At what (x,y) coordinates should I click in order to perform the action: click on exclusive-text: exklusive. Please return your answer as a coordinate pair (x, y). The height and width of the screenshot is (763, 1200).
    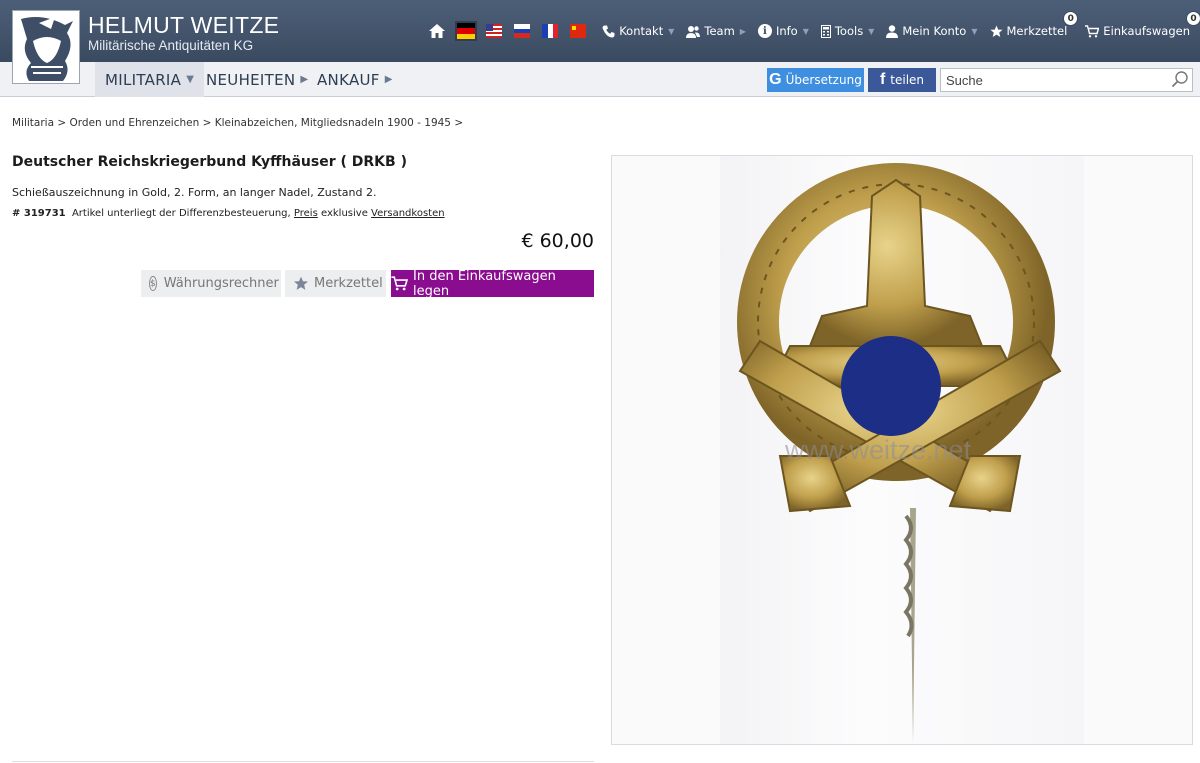
    Looking at the image, I should click on (344, 213).